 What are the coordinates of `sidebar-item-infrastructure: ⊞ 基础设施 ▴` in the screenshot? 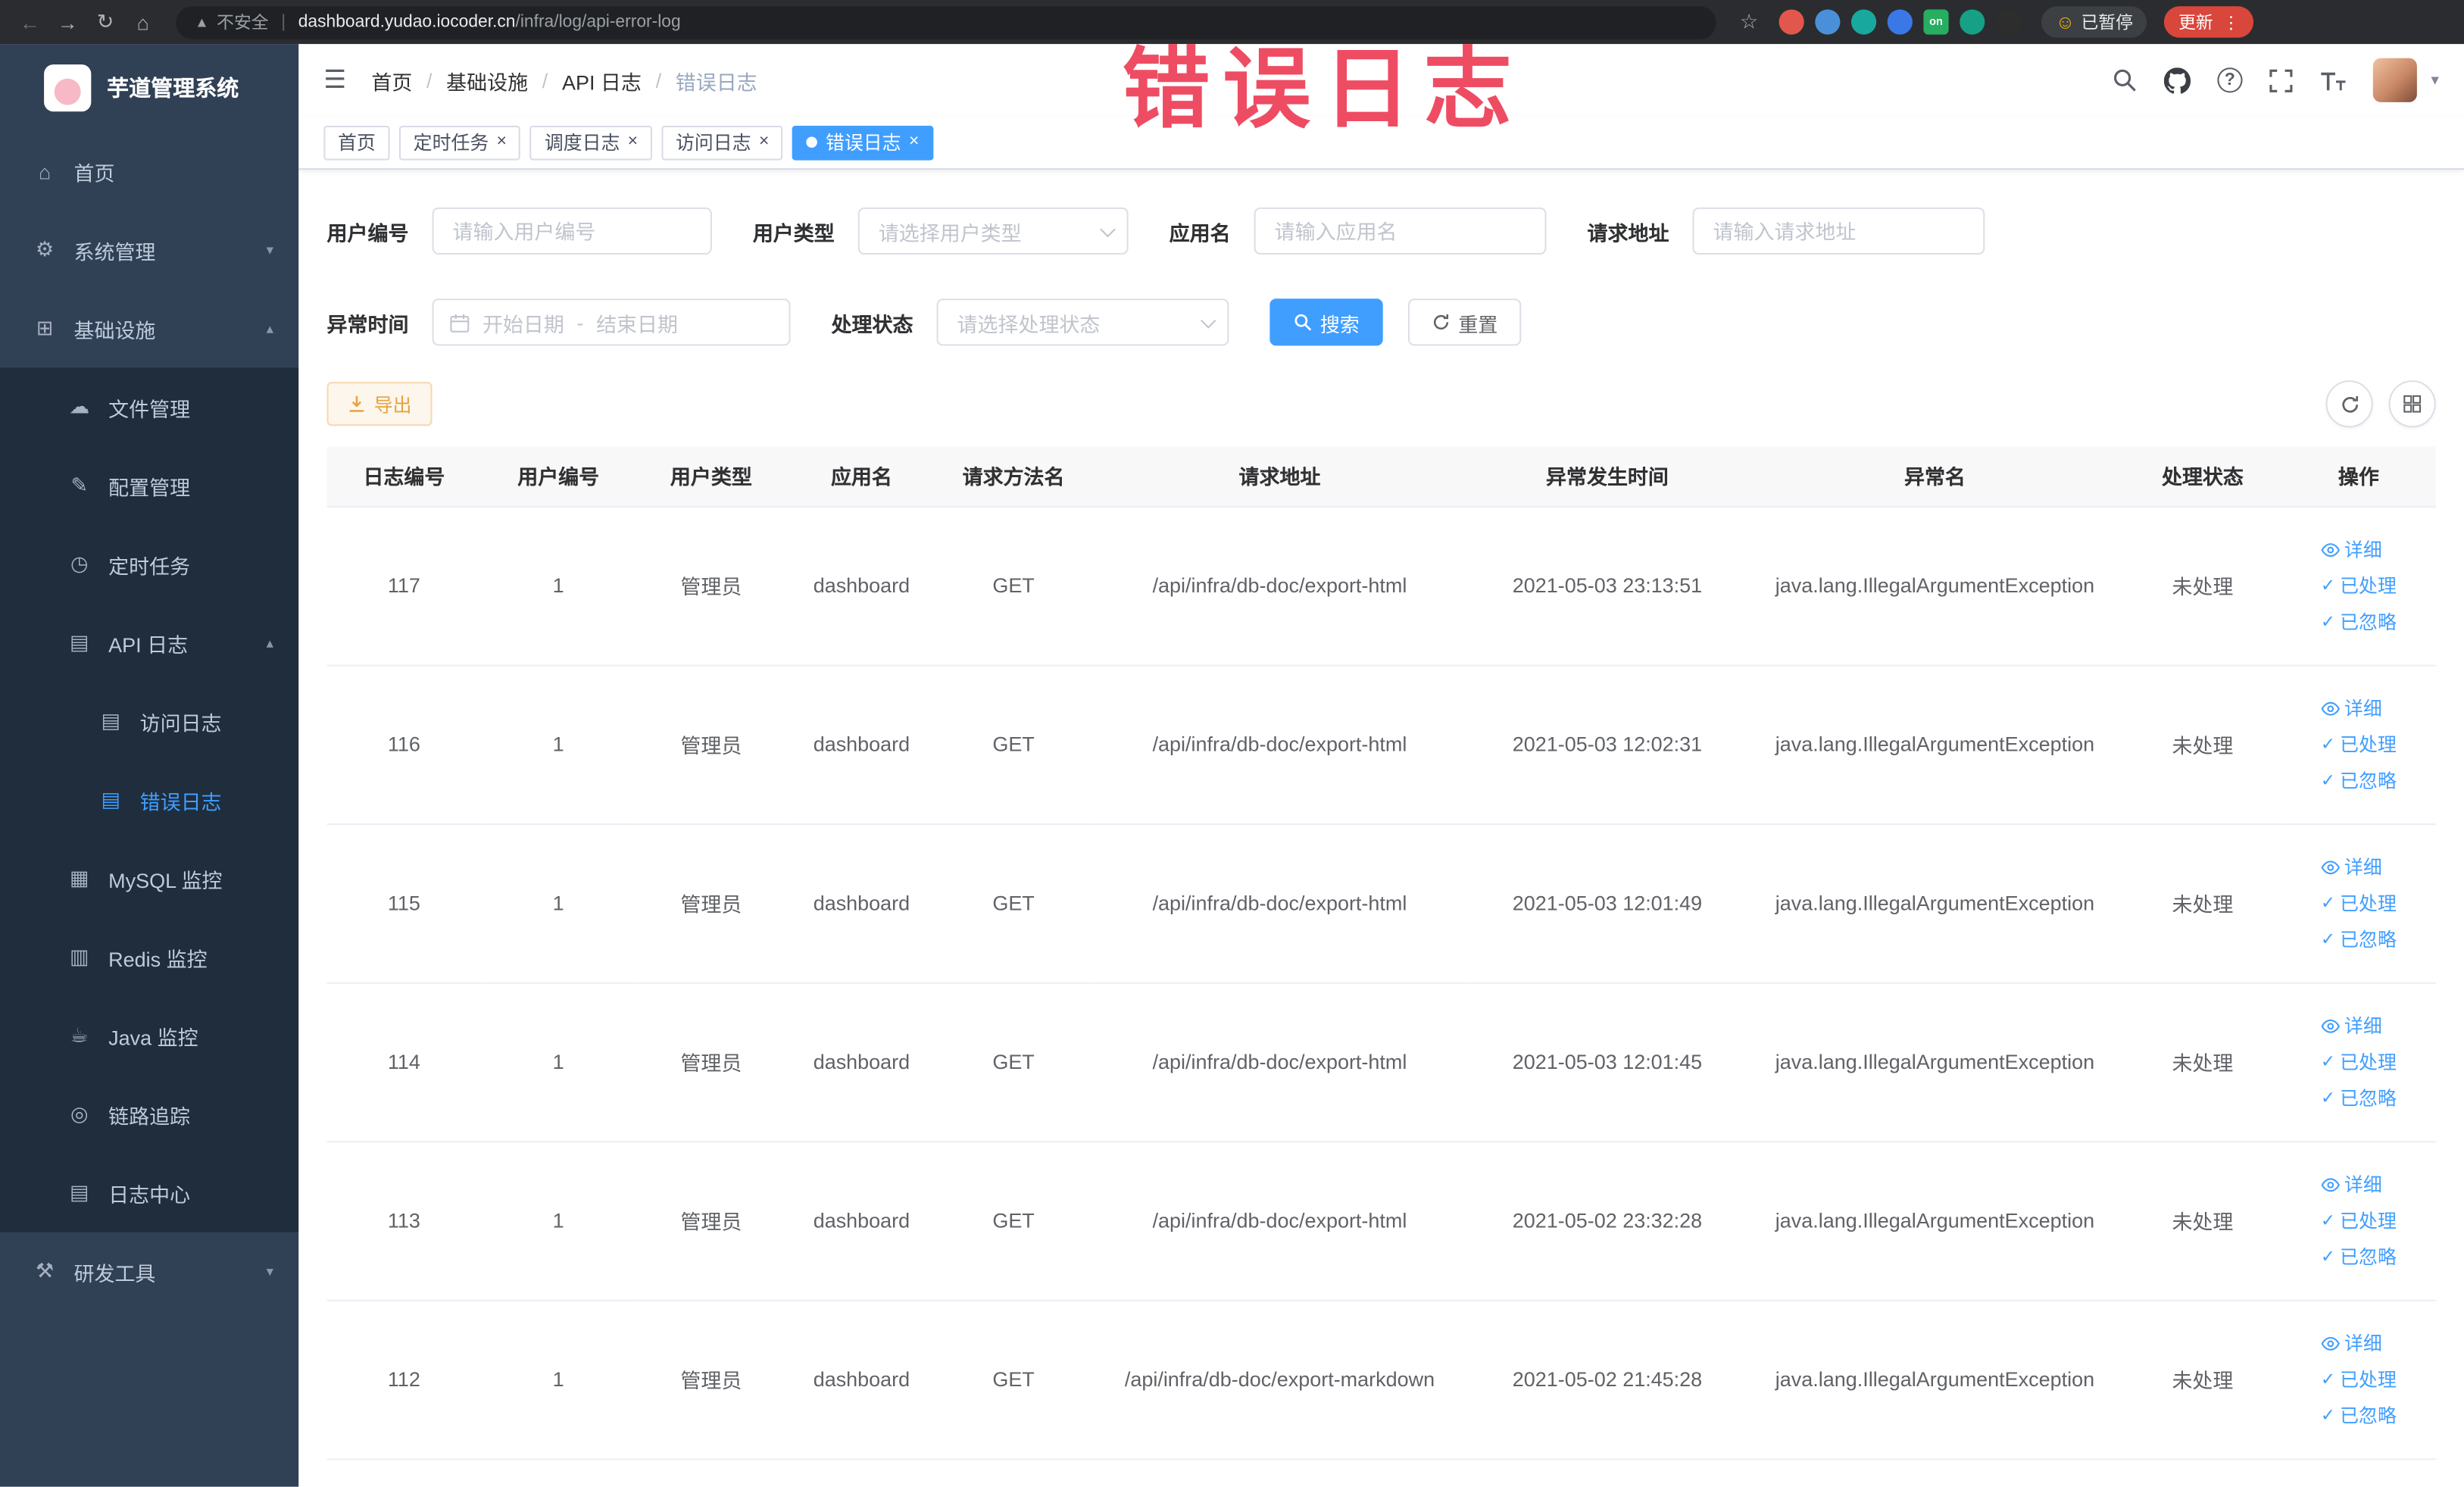 It's located at (149, 328).